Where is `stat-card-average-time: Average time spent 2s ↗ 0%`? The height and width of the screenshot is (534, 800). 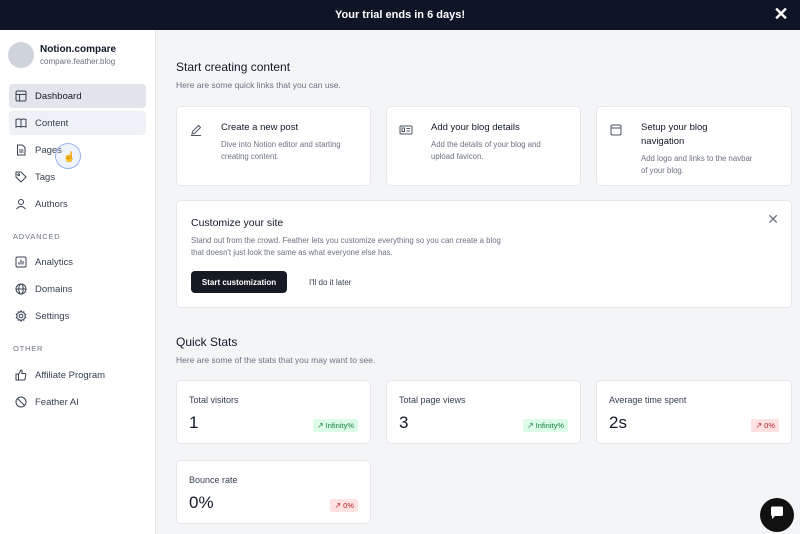 stat-card-average-time: Average time spent 2s ↗ 0% is located at coordinates (694, 412).